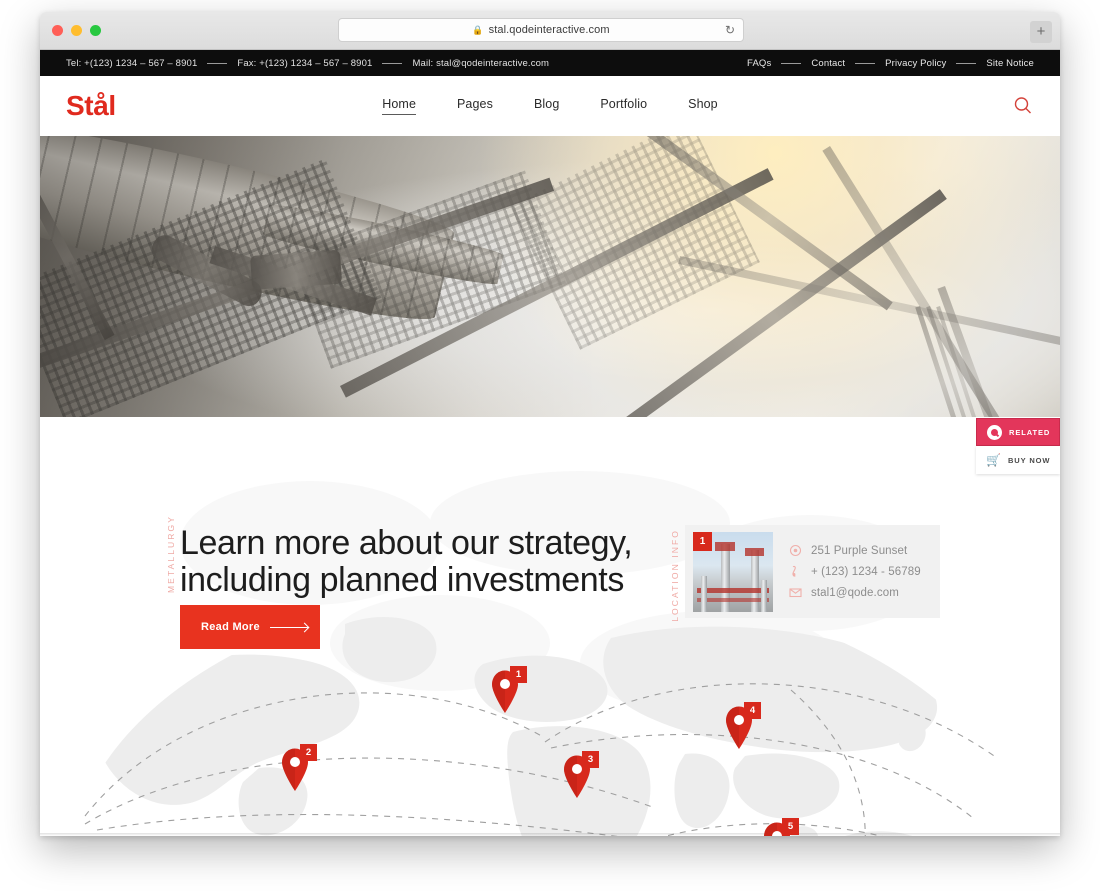 The width and height of the screenshot is (1100, 891). Describe the element at coordinates (550, 834) in the screenshot. I see `page-bottom-edge` at that location.